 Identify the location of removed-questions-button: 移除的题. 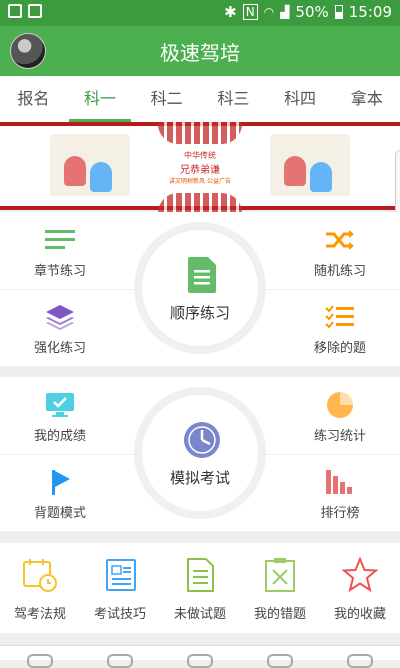
(340, 327).